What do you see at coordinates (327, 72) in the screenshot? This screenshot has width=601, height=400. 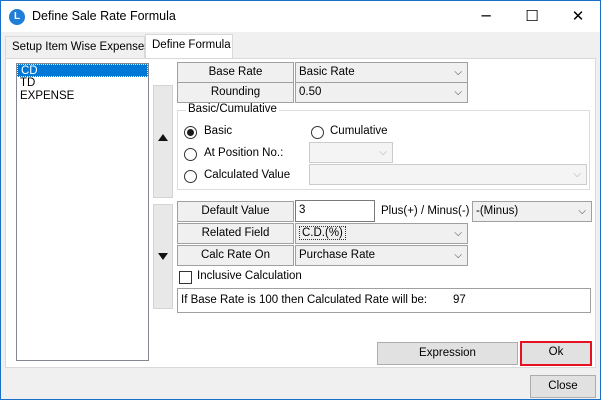 I see `base-rate-value: Basic Rate` at bounding box center [327, 72].